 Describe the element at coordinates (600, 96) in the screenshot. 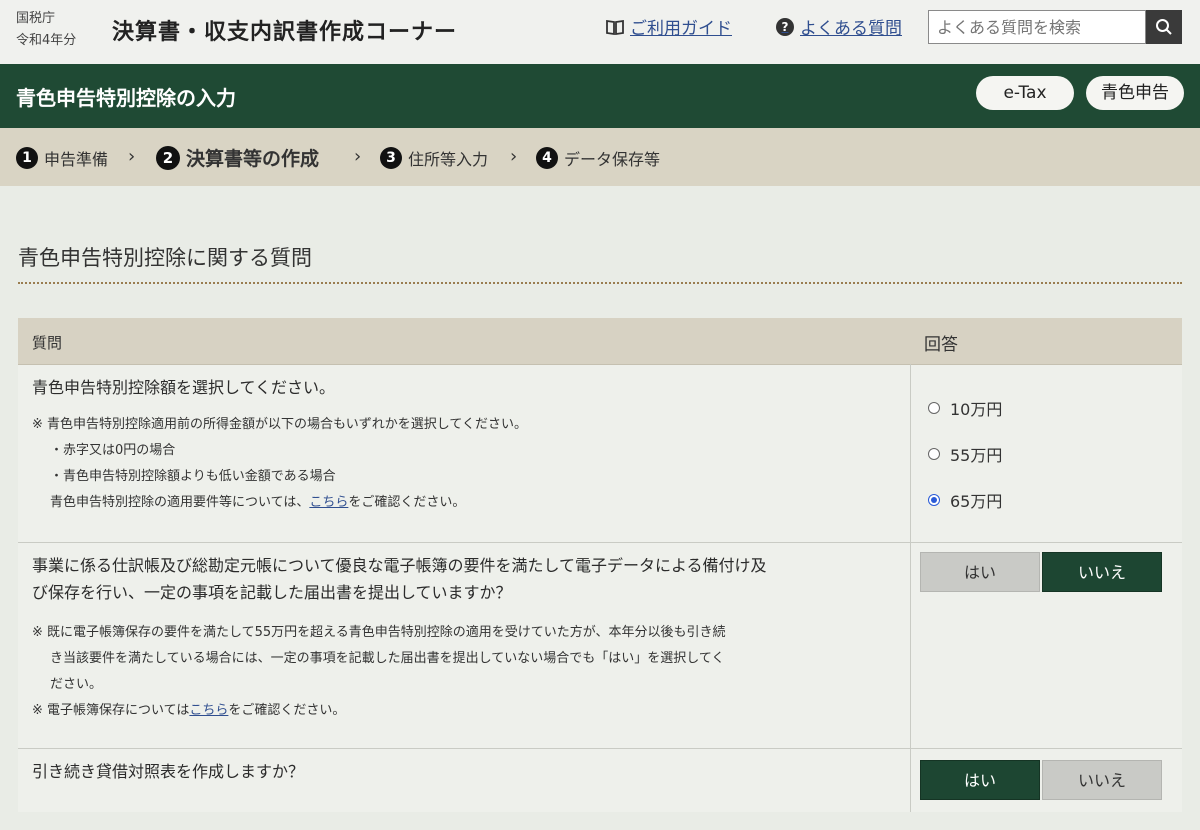

I see `page-title-bar: 青色申告特別控除の入力 e-Tax 青色申告` at that location.